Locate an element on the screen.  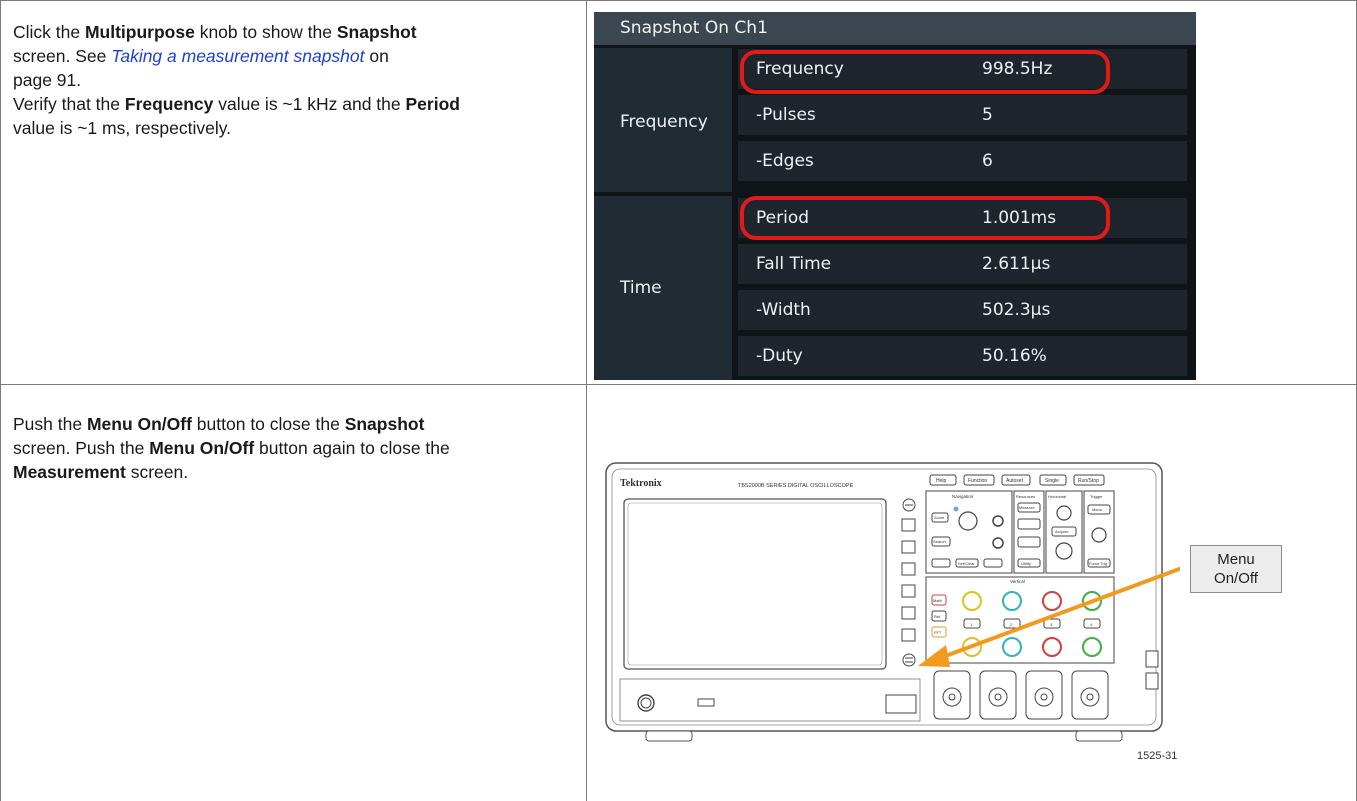
vertical-label: Vertical is located at coordinates (1017, 581).